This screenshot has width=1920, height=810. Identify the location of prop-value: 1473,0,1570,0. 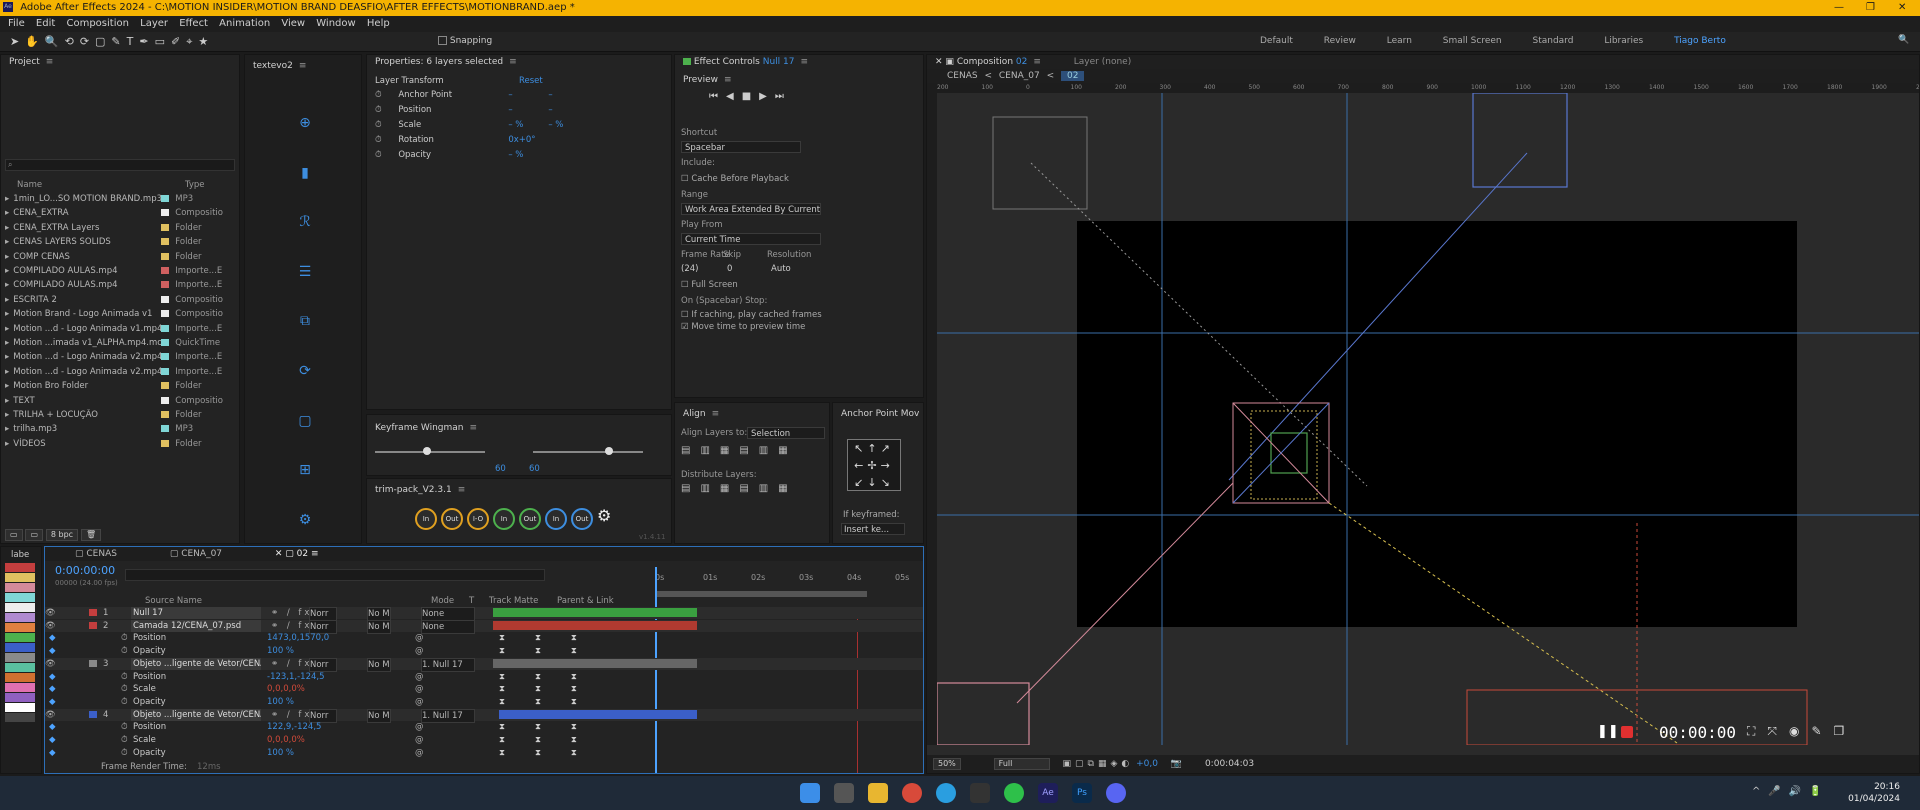
(298, 638).